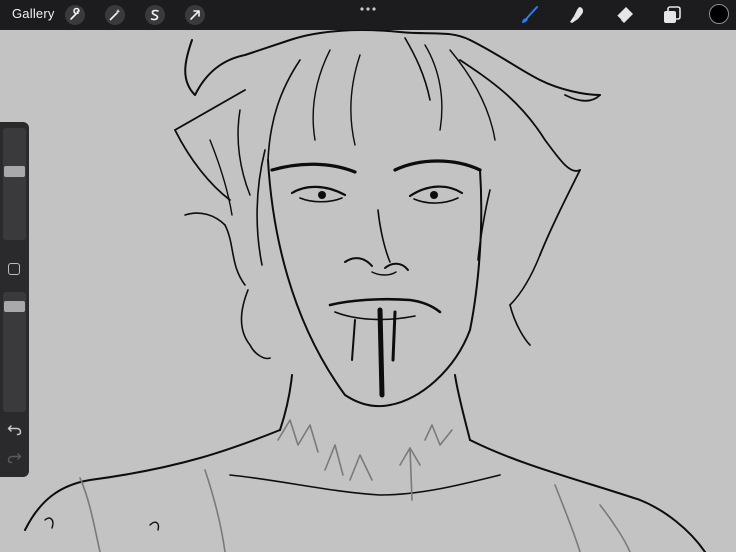 This screenshot has height=552, width=736. I want to click on selection-button, so click(155, 15).